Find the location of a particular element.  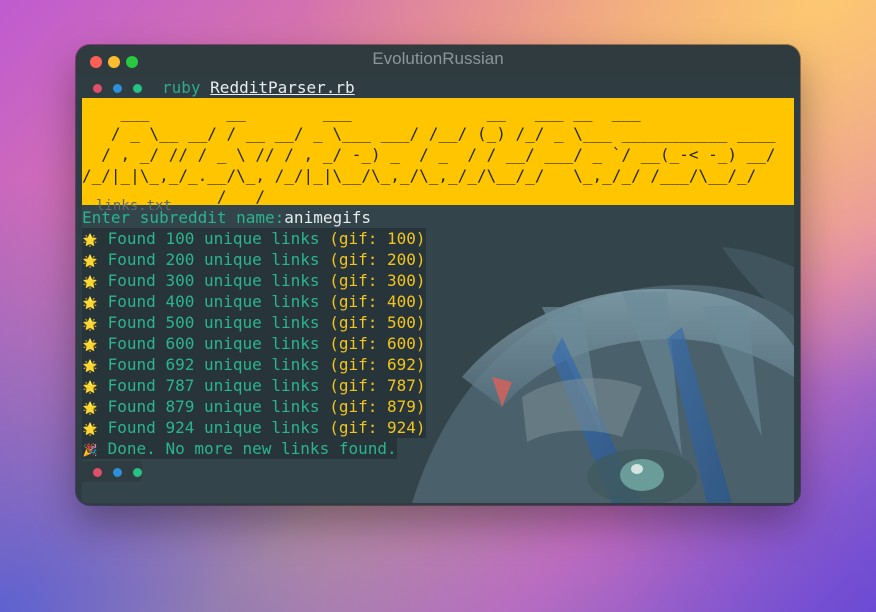

result-line: 🌟 Found 300 unique links (gif: 300) is located at coordinates (254, 280).